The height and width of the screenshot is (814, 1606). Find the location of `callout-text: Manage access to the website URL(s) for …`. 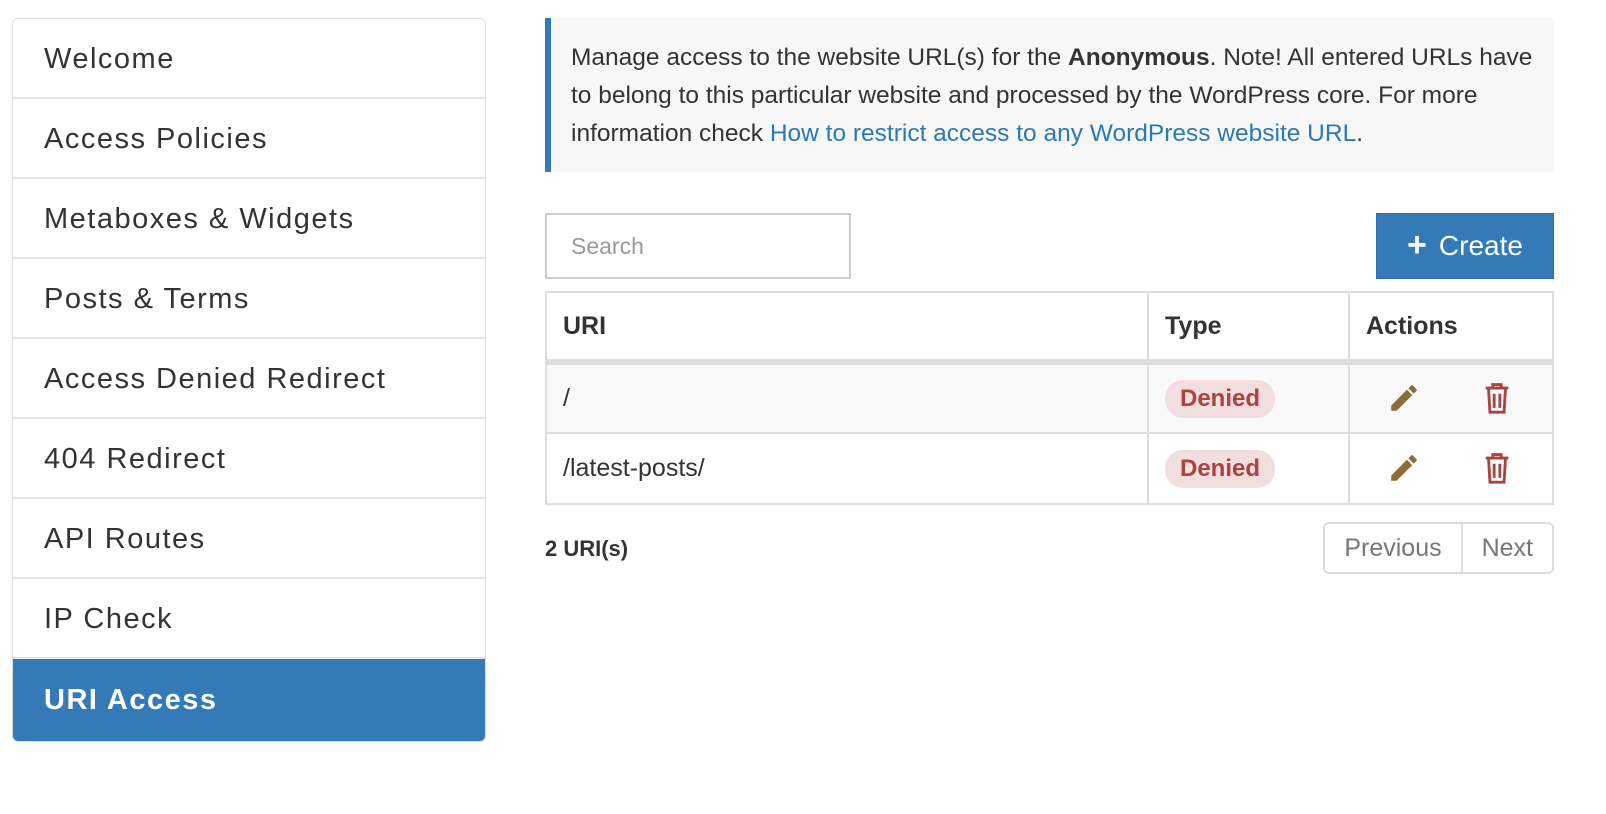

callout-text: Manage access to the website URL(s) for … is located at coordinates (820, 57).